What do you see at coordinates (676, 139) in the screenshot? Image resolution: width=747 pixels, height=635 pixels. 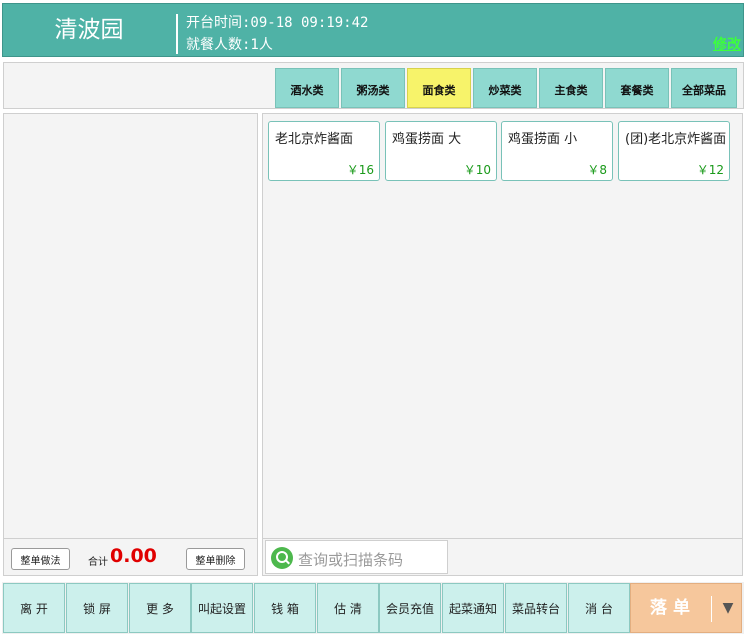 I see `dish-name: (团)老北京炸酱面` at bounding box center [676, 139].